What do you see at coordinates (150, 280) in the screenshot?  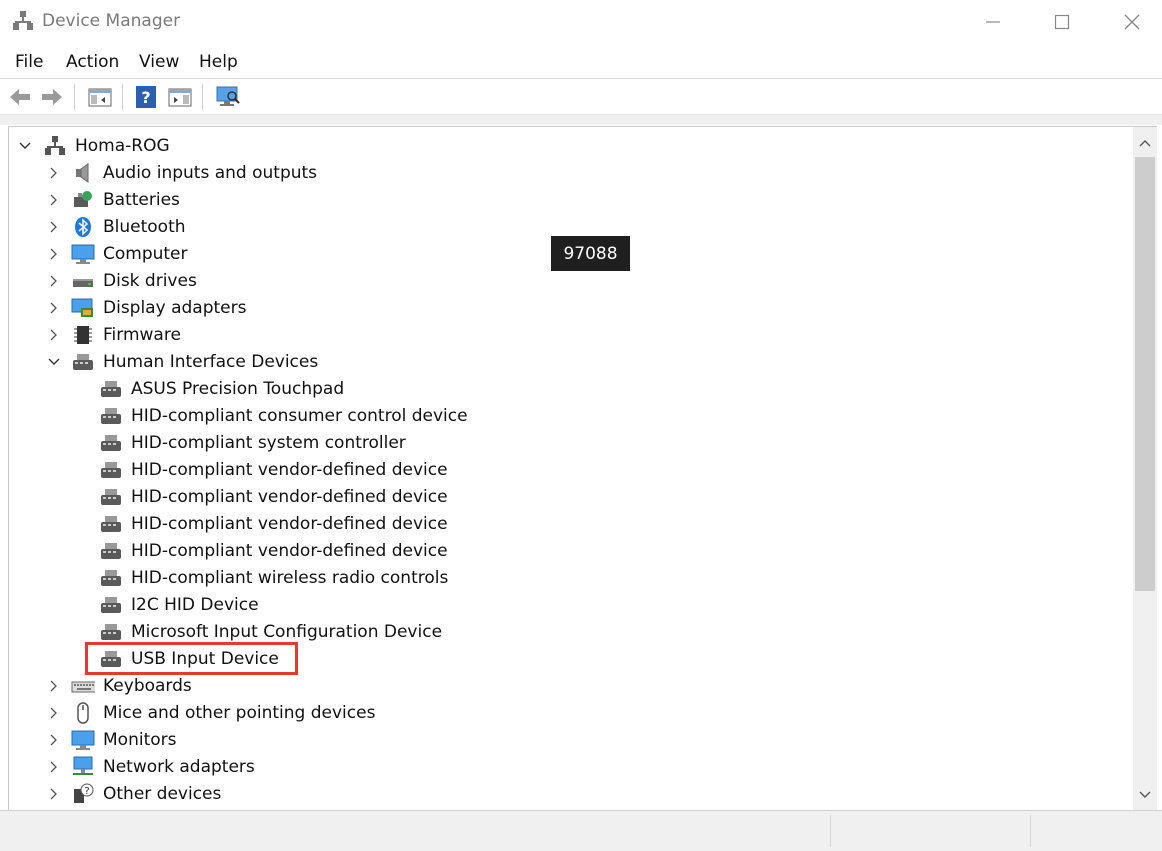 I see `tree-item-label: Disk drives` at bounding box center [150, 280].